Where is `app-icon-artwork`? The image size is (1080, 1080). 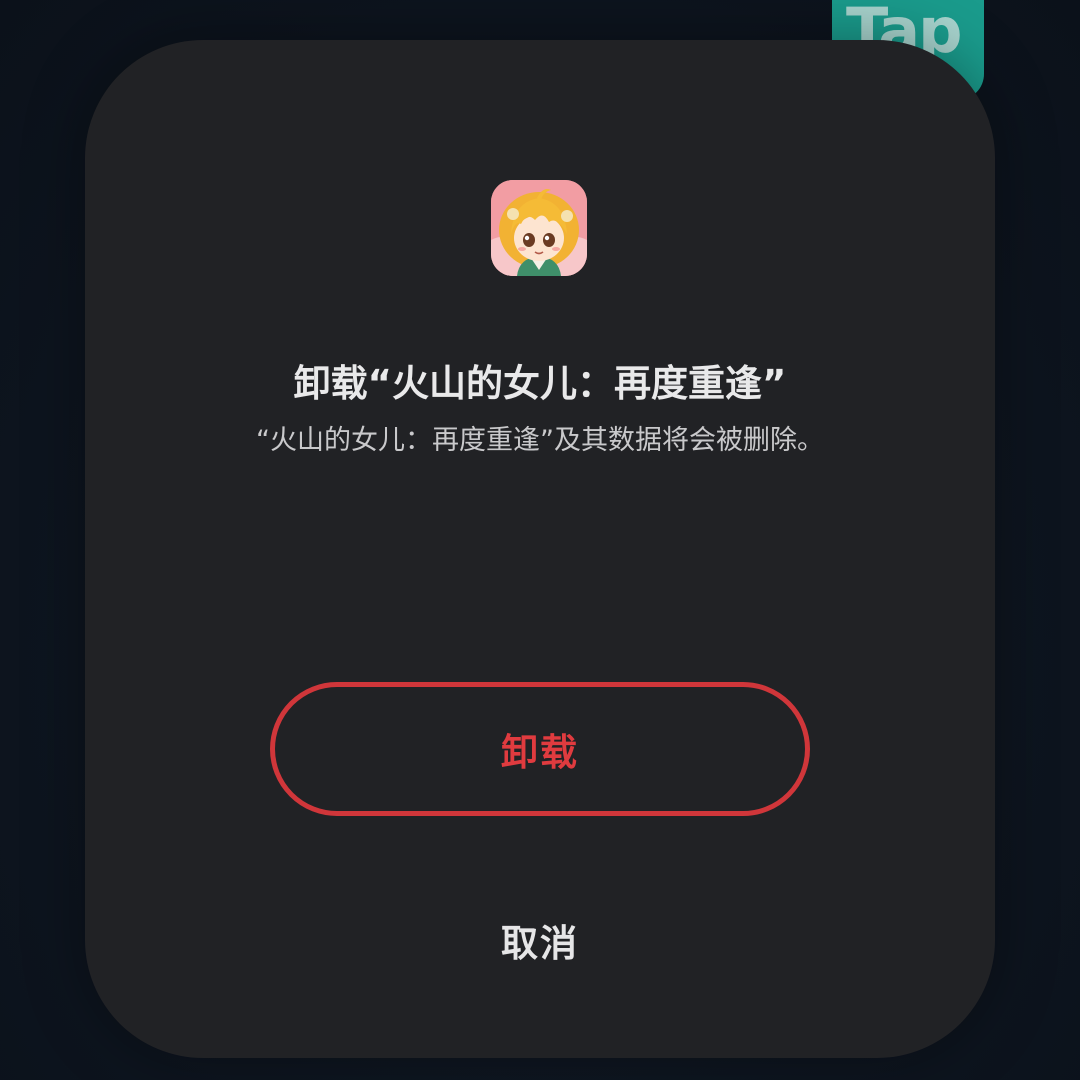 app-icon-artwork is located at coordinates (539, 228).